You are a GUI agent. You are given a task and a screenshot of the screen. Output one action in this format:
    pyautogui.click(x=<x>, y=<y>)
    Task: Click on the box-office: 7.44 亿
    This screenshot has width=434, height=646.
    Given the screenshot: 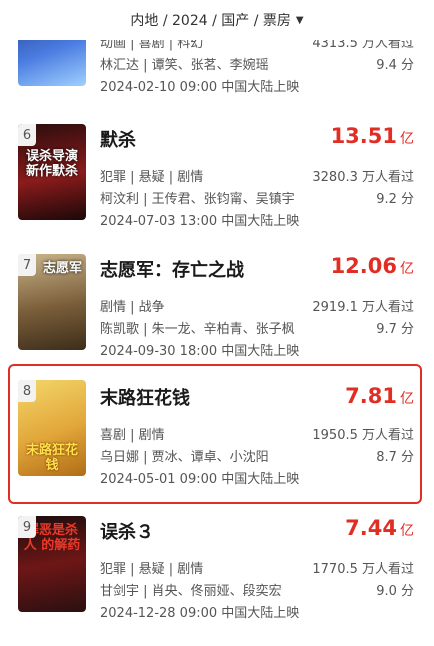 What is the action you would take?
    pyautogui.click(x=379, y=528)
    